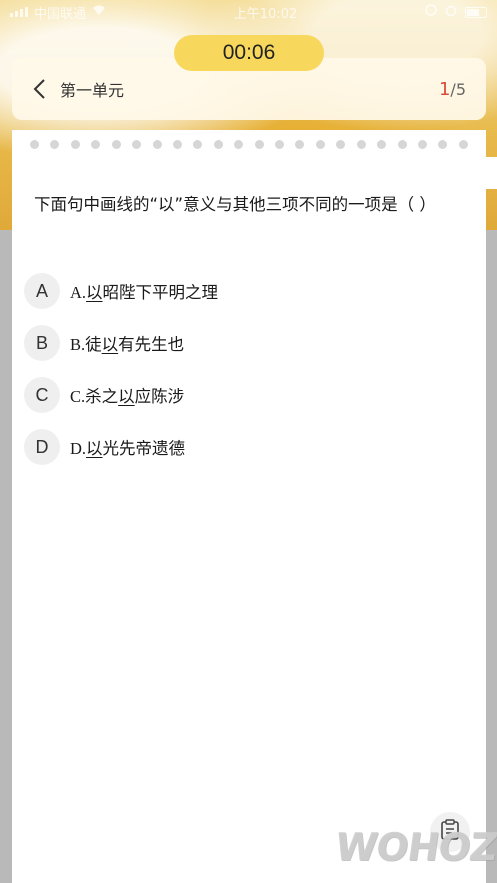 This screenshot has width=497, height=883. What do you see at coordinates (42, 395) in the screenshot?
I see `option-letter: C` at bounding box center [42, 395].